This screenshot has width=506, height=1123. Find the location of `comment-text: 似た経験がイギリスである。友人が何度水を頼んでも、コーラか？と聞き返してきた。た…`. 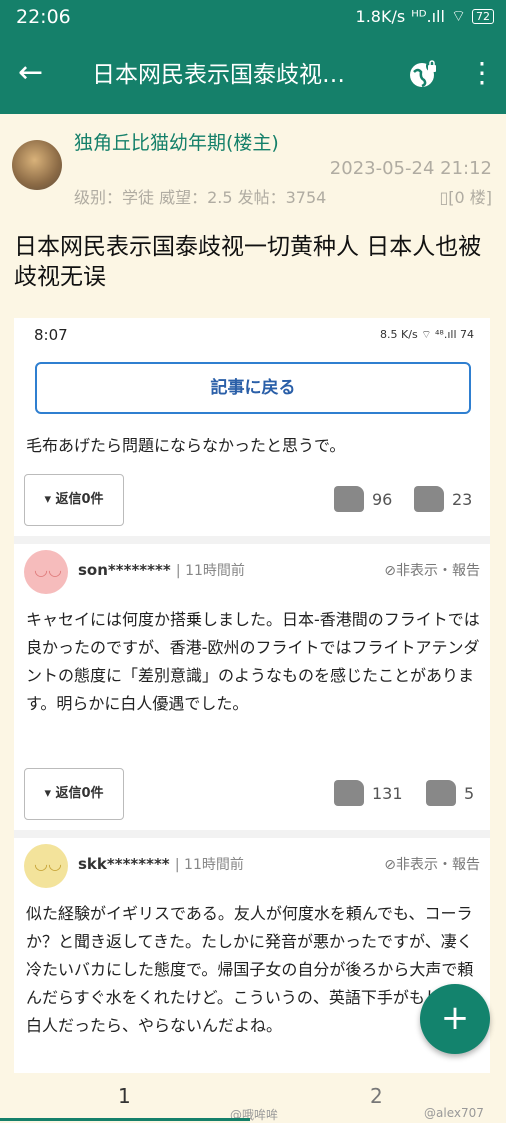

comment-text: 似た経験がイギリスである。友人が何度水を頼んでも、コーラか？と聞き返してきた。た… is located at coordinates (250, 969).